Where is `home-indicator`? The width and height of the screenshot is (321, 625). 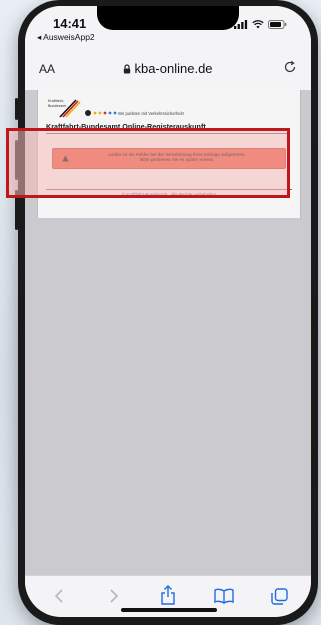
home-indicator is located at coordinates (169, 610).